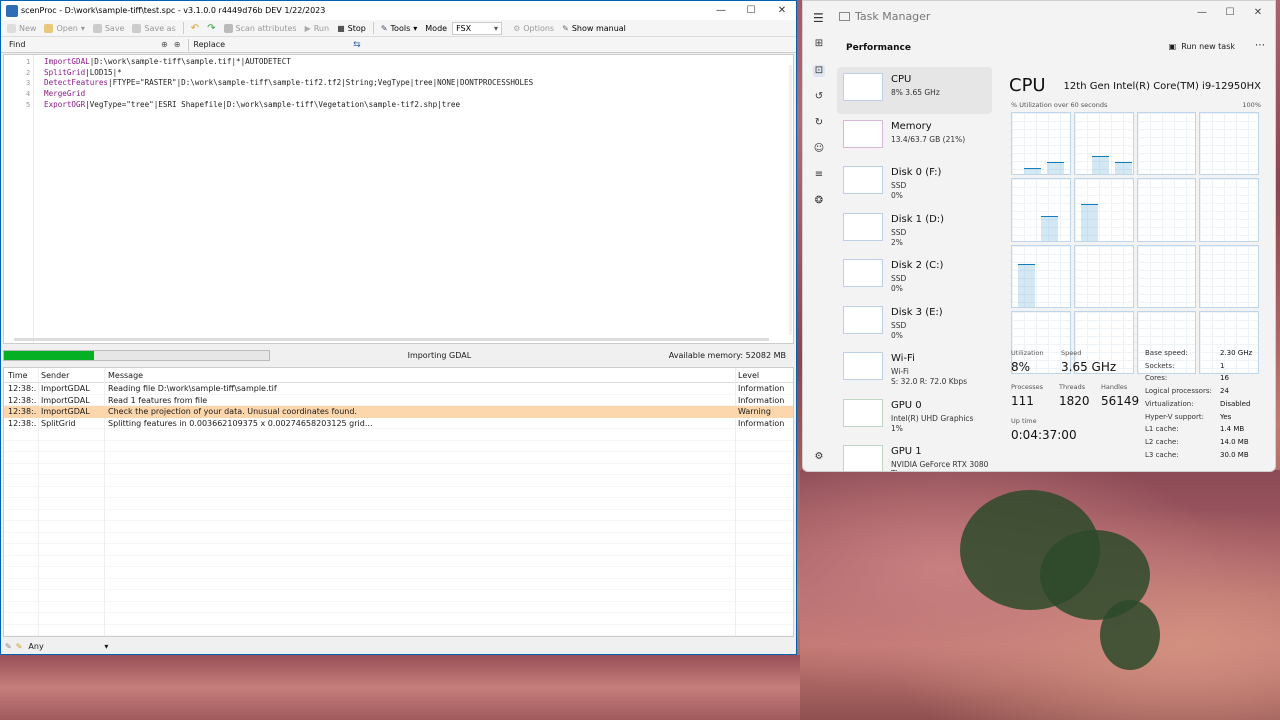 The image size is (1280, 720). I want to click on perf-item-wi-fi: Wi-Fi Wi-Fi S: 32.0 R: 72.0 Kbps, so click(914, 369).